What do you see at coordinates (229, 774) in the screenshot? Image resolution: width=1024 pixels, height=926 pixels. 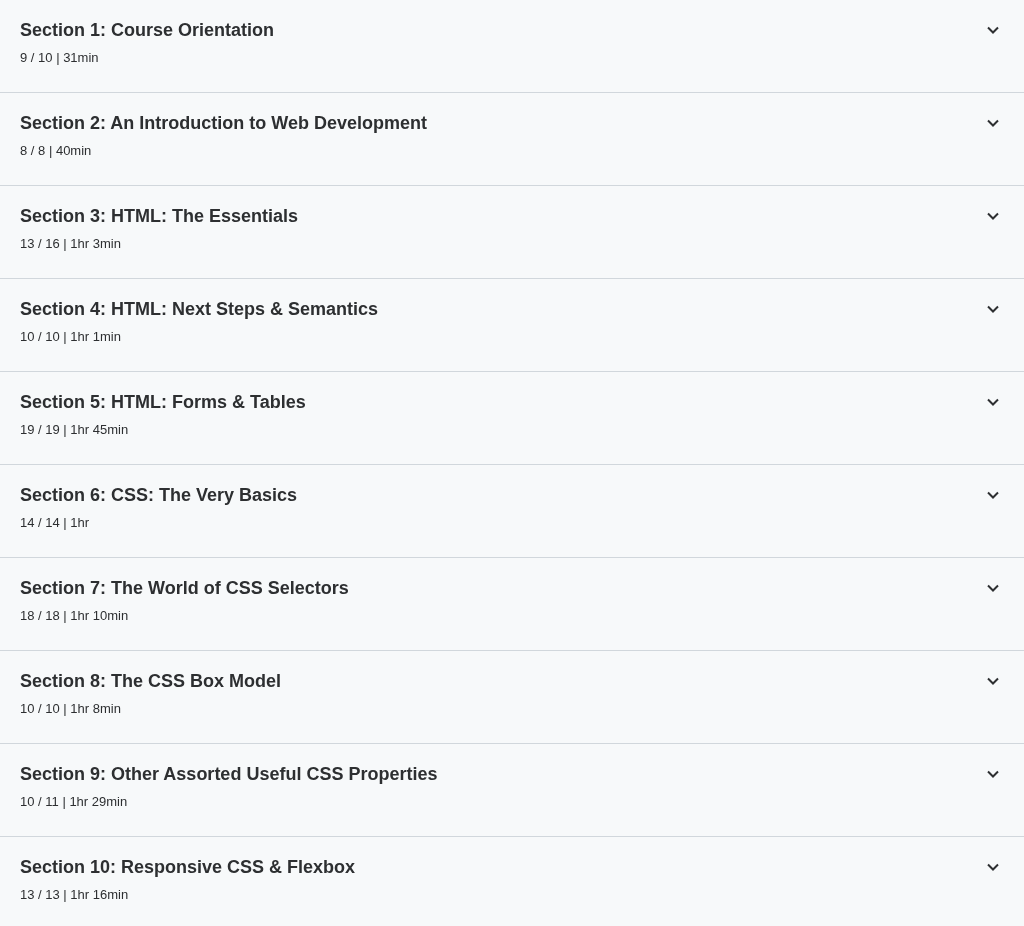 I see `section-title: Section 9: Other Assorted Useful CSS Properties` at bounding box center [229, 774].